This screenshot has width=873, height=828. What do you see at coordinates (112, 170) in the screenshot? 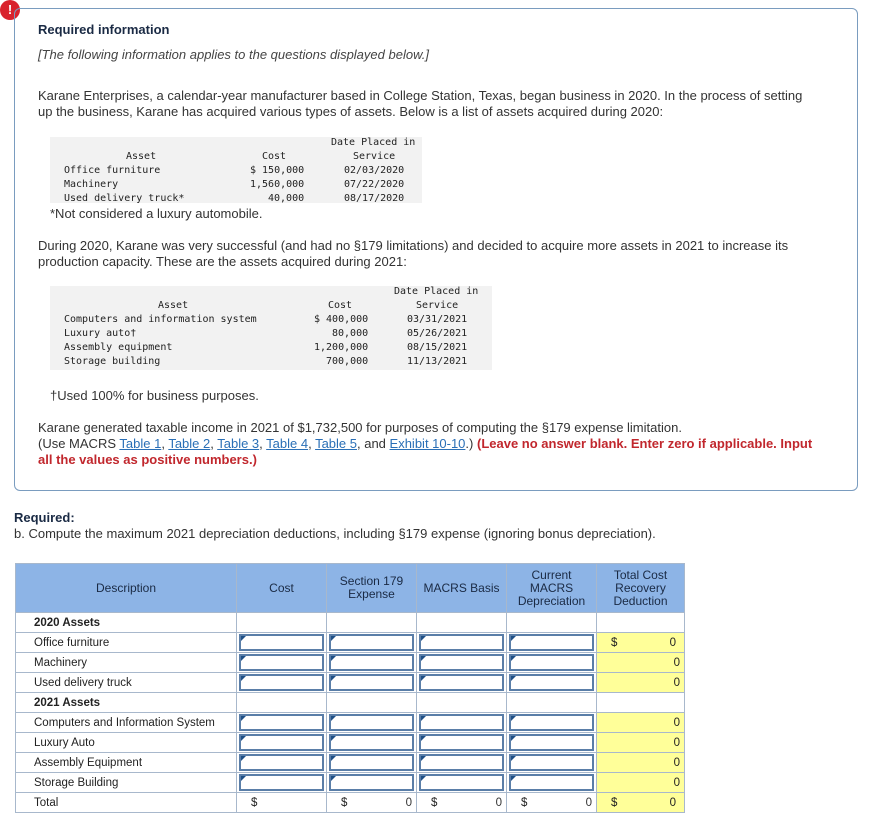
I see `asset-name: Office furniture` at bounding box center [112, 170].